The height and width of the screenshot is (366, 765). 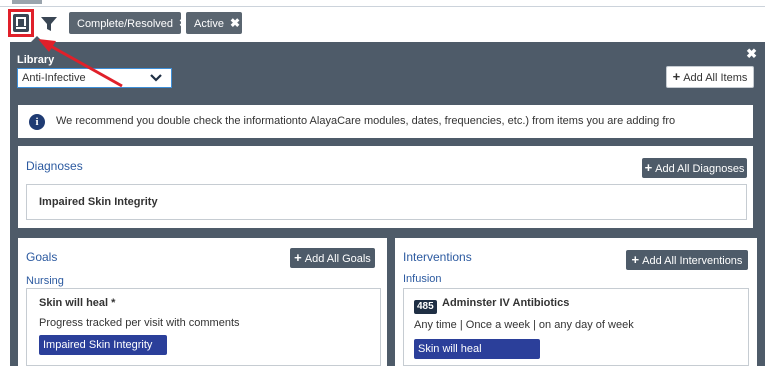 I want to click on diagnosis-name: Impaired Skin Integrity, so click(x=98, y=202).